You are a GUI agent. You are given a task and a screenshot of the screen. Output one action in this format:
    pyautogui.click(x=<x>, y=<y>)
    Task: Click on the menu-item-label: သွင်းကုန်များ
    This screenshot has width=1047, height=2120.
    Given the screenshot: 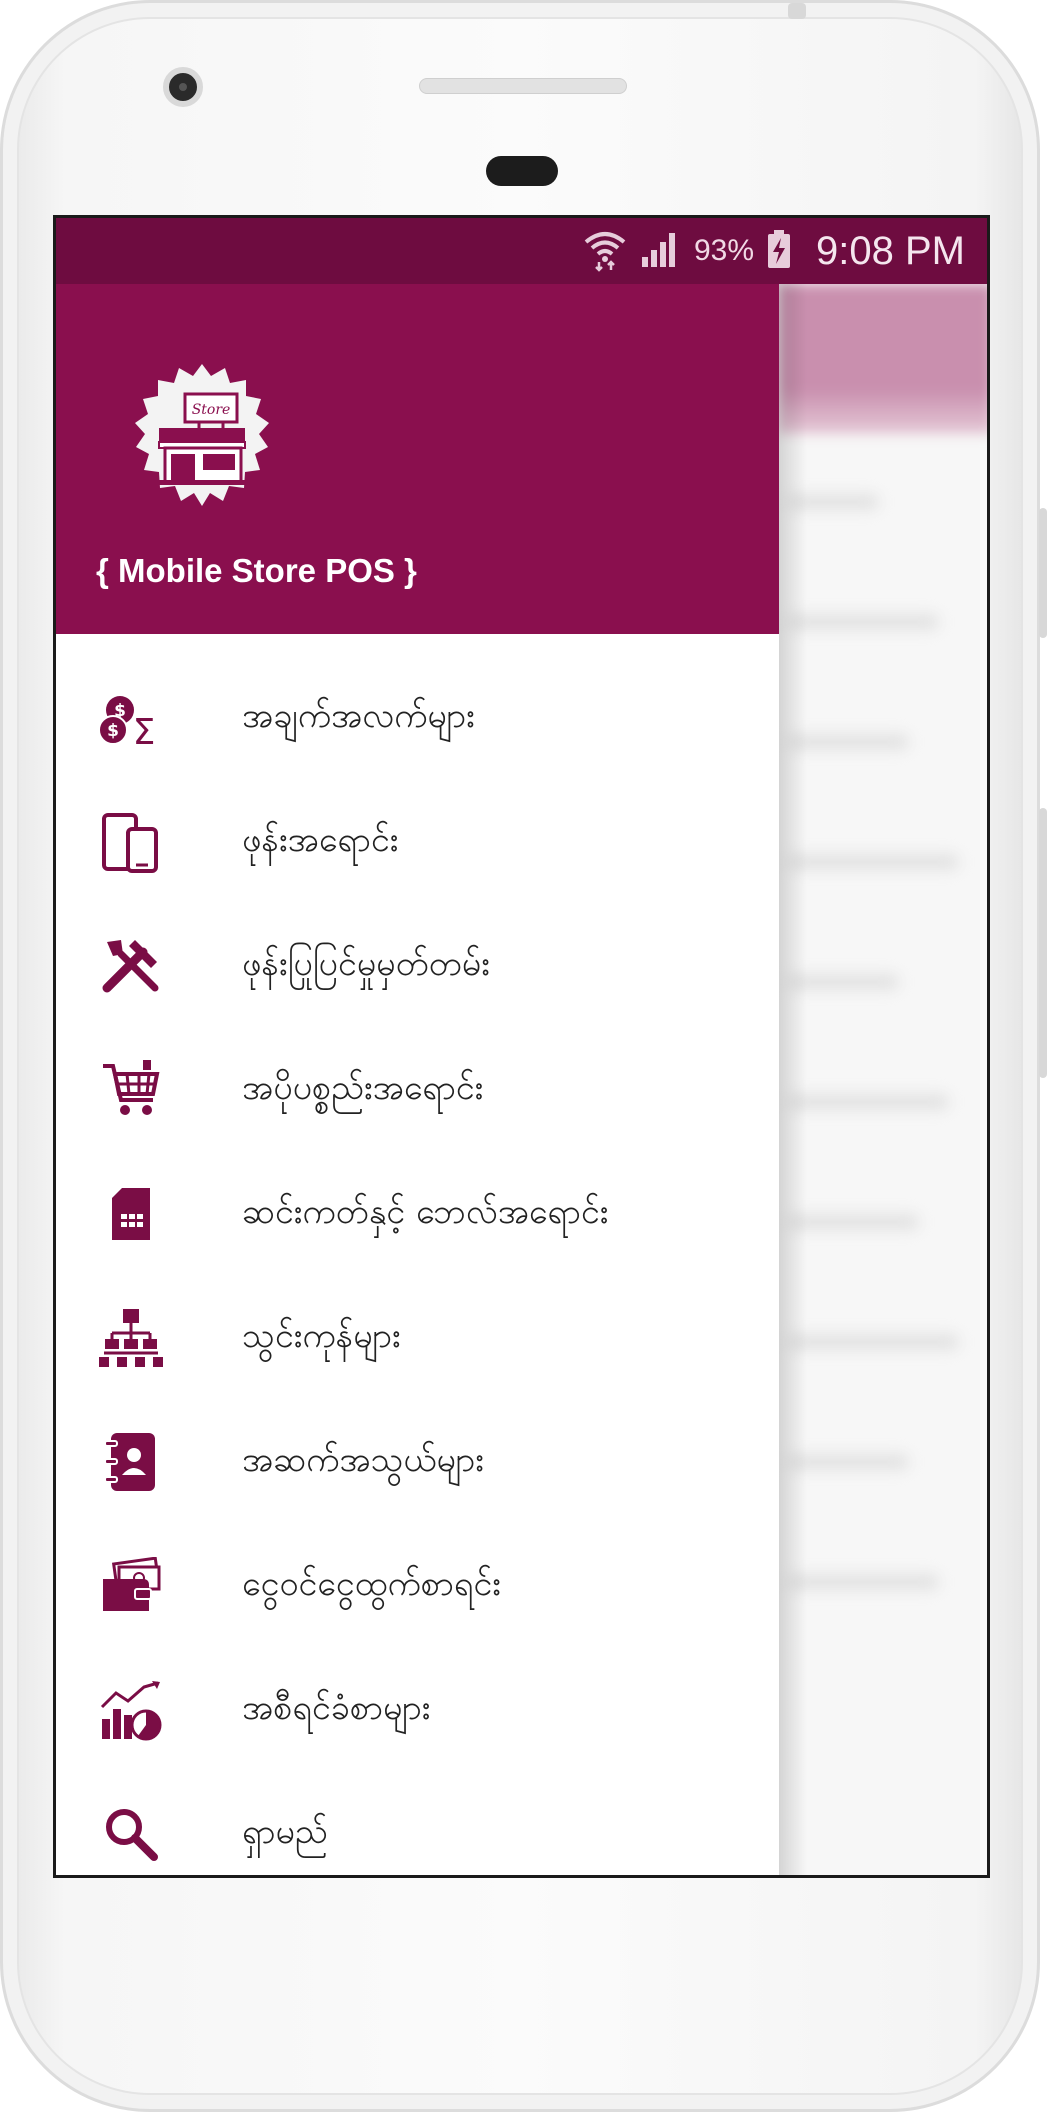 What is the action you would take?
    pyautogui.click(x=321, y=1335)
    